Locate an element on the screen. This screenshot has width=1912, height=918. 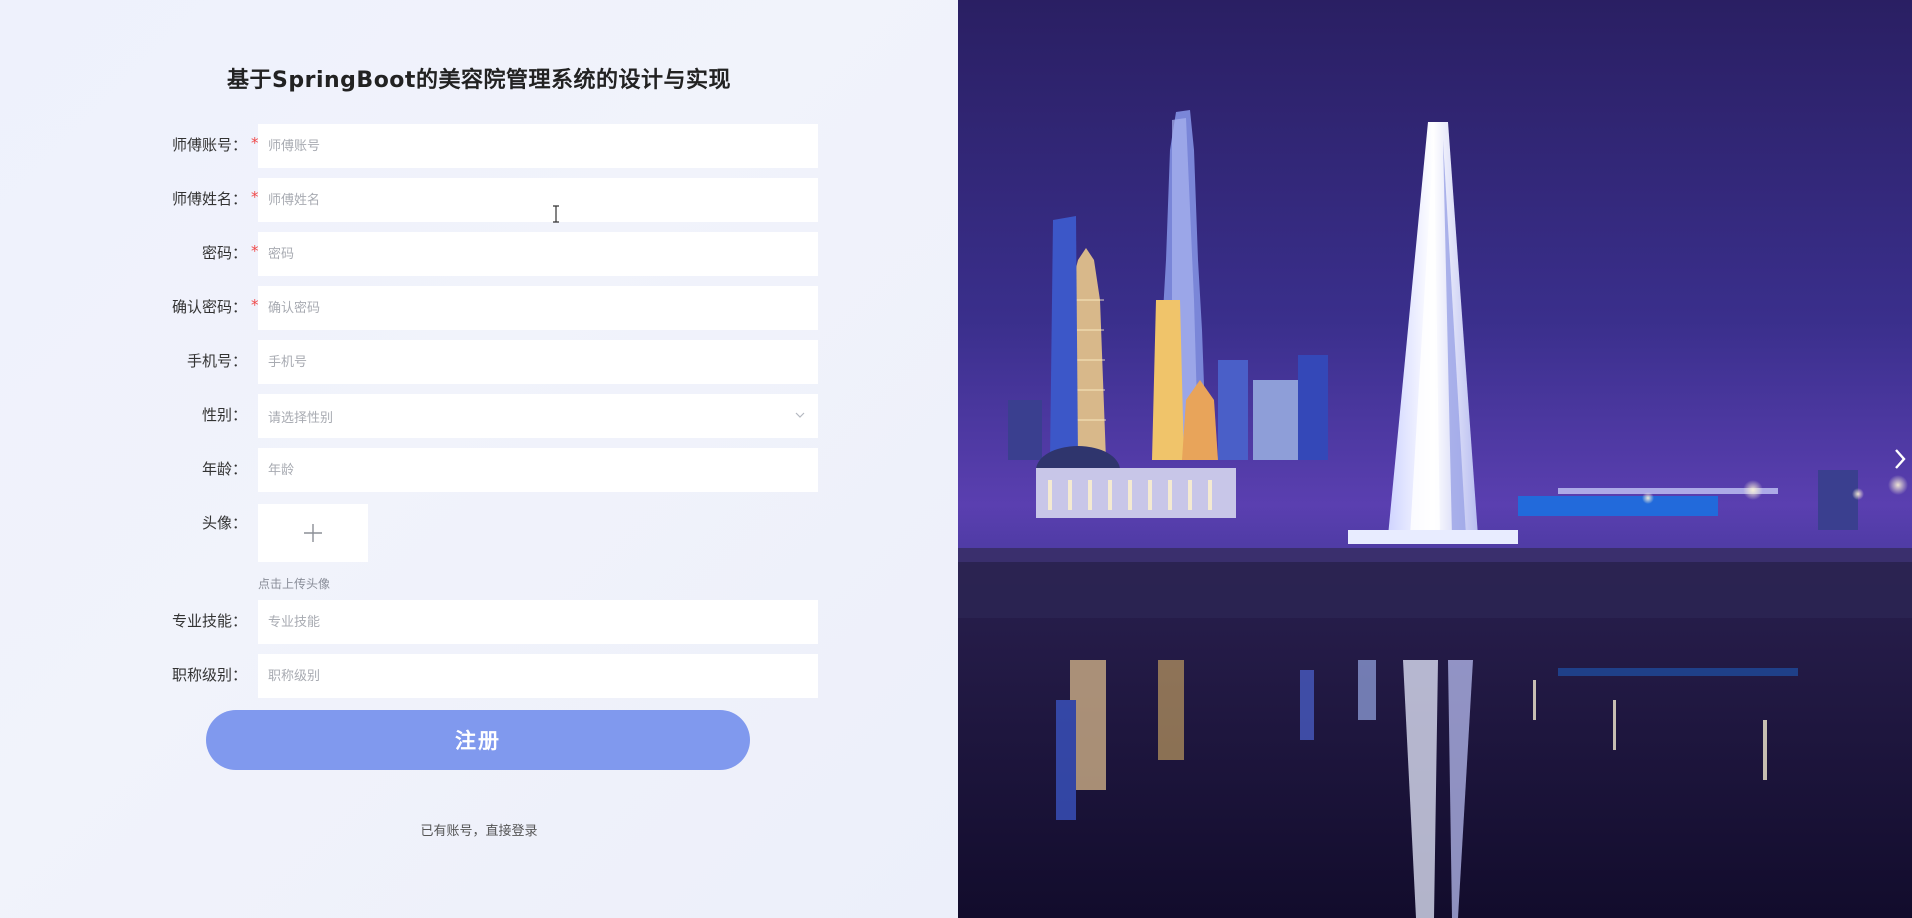
avatar-upload-hint: 点击上传头像 is located at coordinates (294, 584).